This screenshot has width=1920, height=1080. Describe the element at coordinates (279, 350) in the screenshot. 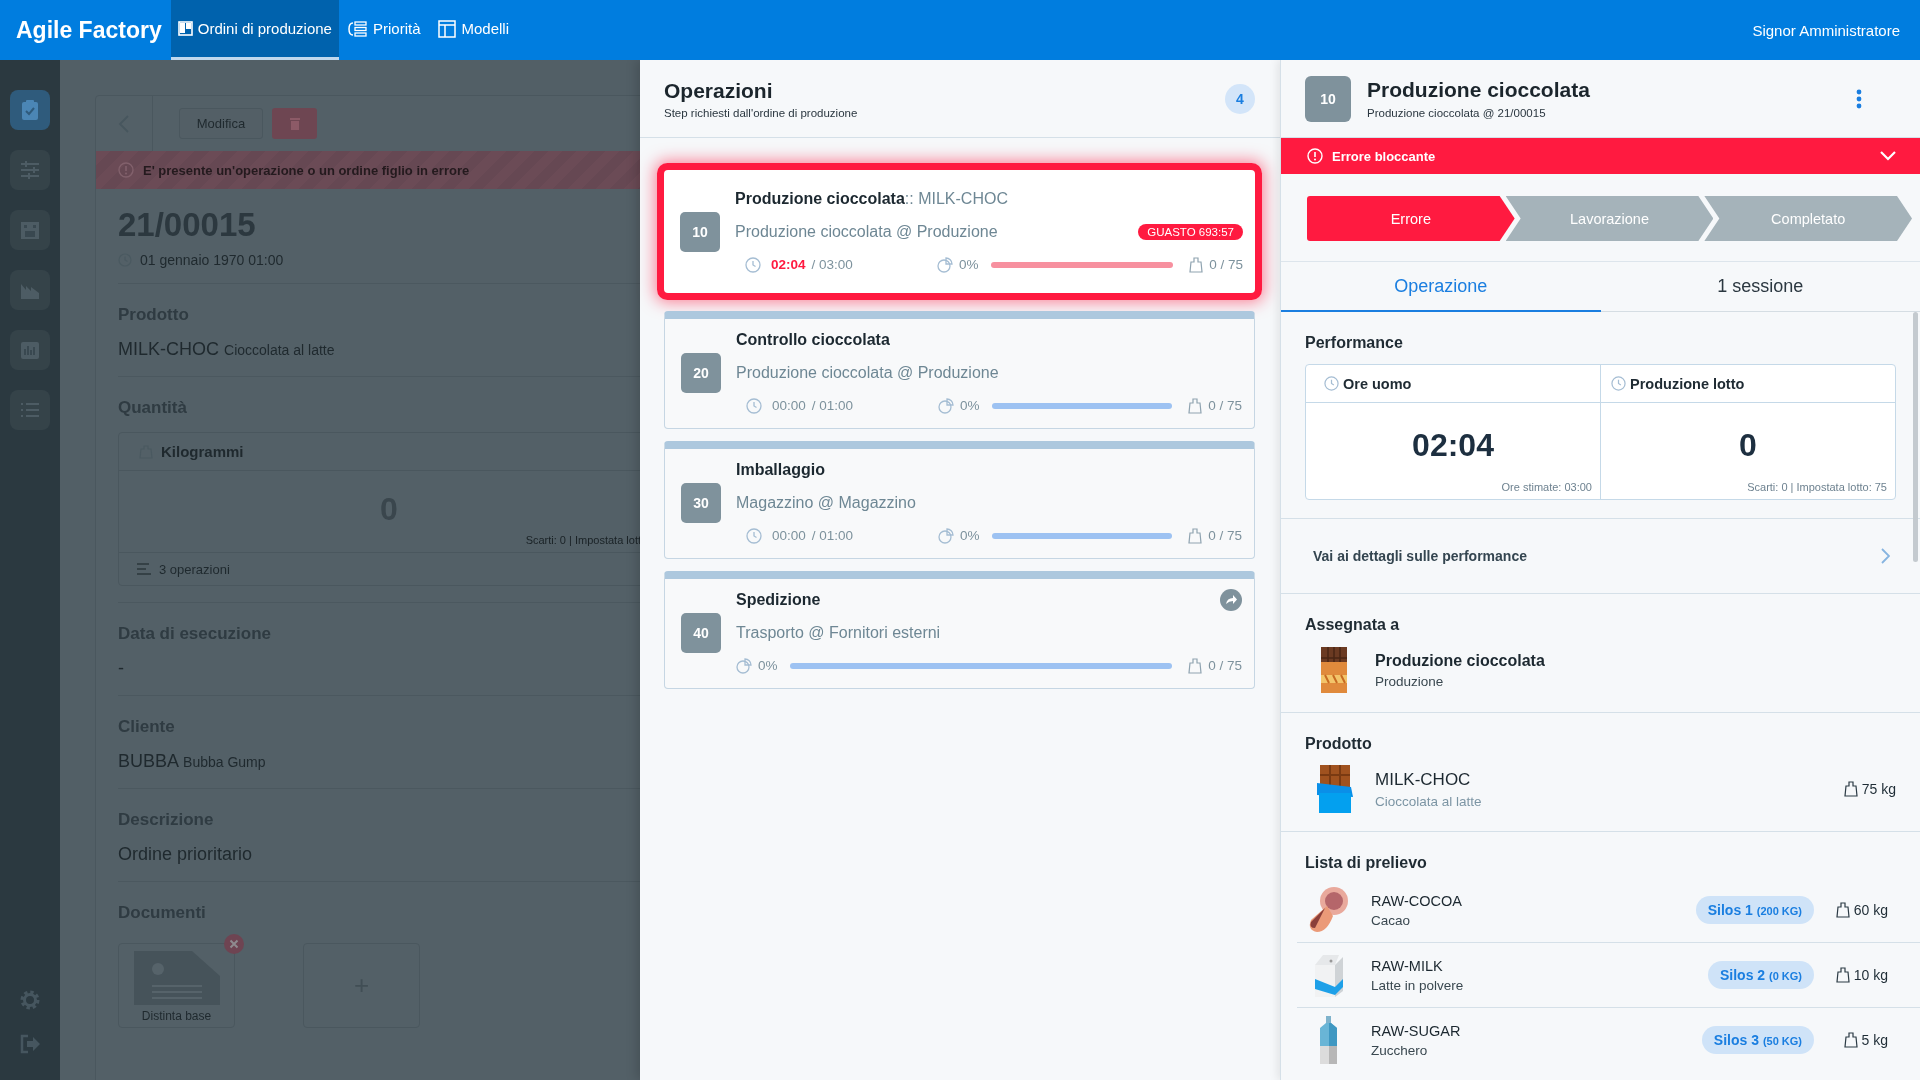

I see `product-name: Cioccolata al latte` at that location.